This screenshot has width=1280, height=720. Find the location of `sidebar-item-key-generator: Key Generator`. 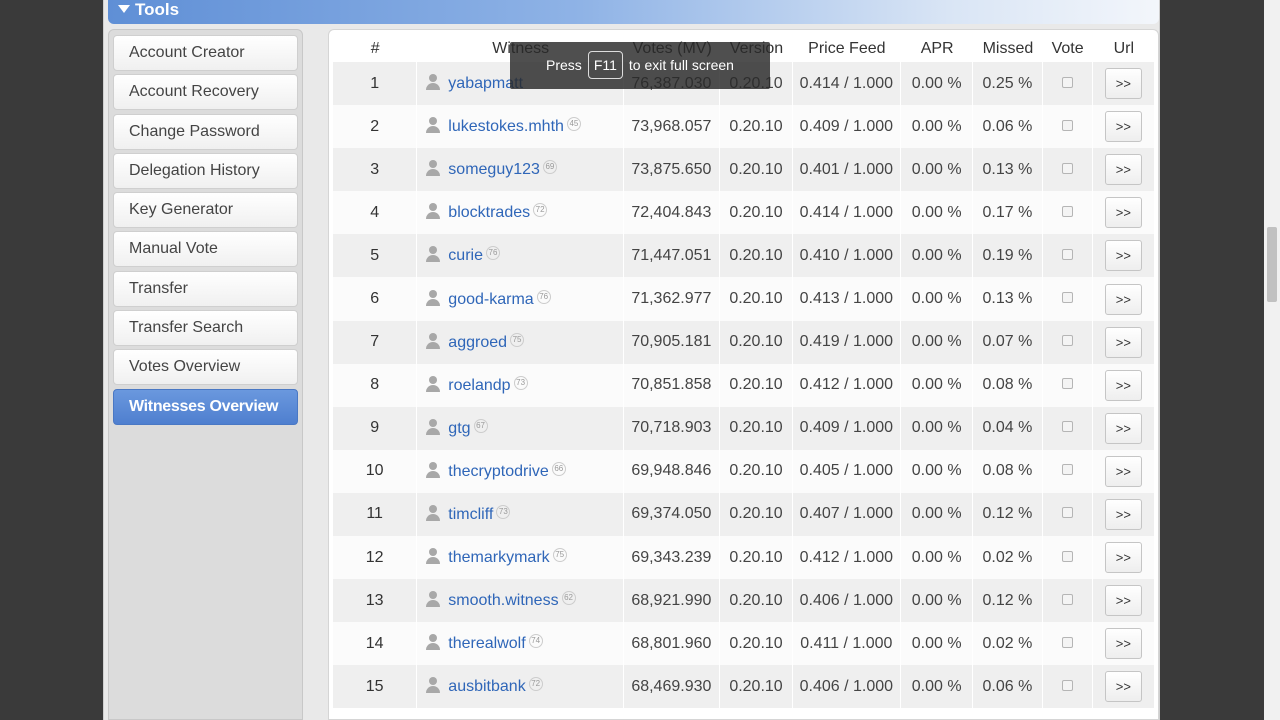

sidebar-item-key-generator: Key Generator is located at coordinates (205, 210).